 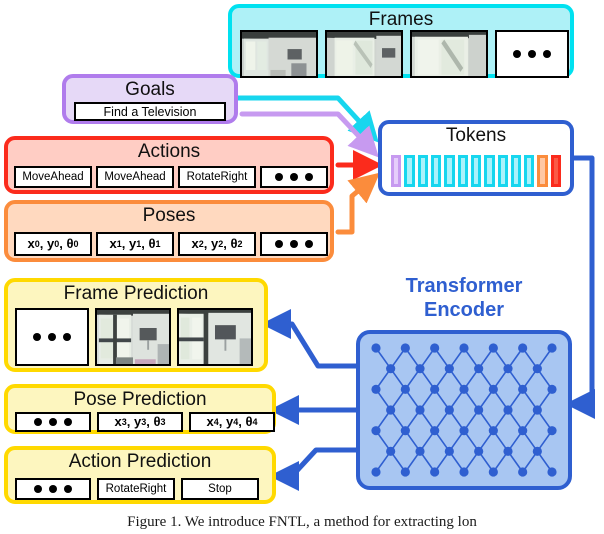 I want to click on frames-title: Frames, so click(x=401, y=19).